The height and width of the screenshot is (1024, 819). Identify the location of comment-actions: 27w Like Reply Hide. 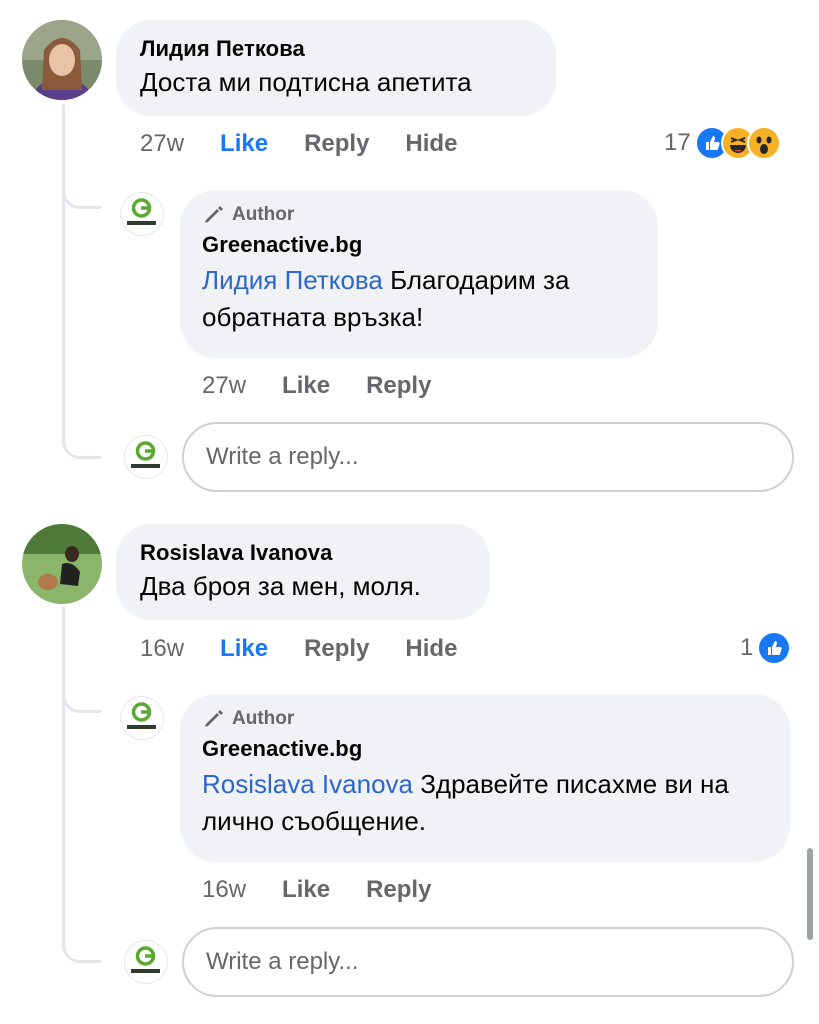
(316, 144).